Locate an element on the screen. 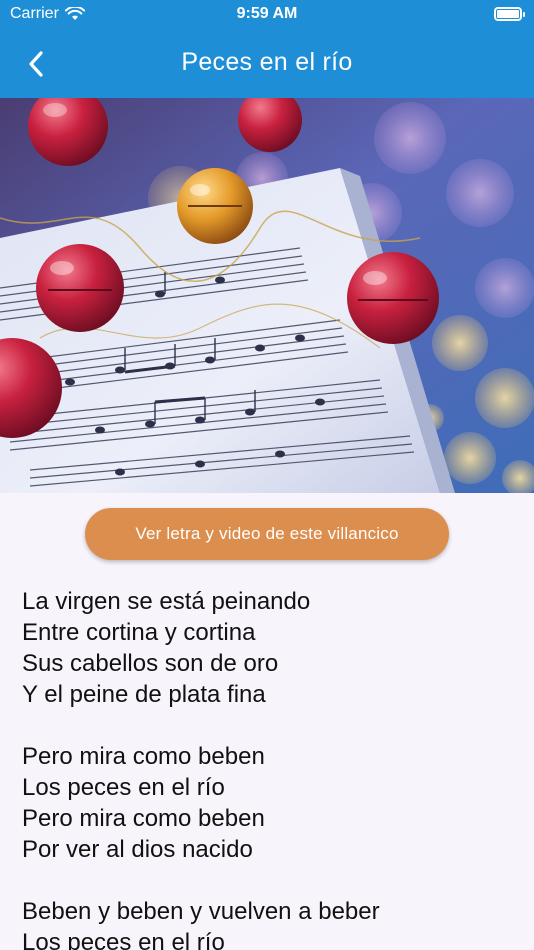 Image resolution: width=534 pixels, height=950 pixels. lyrics-line: Beben y beben y vuelven a beber is located at coordinates (201, 911).